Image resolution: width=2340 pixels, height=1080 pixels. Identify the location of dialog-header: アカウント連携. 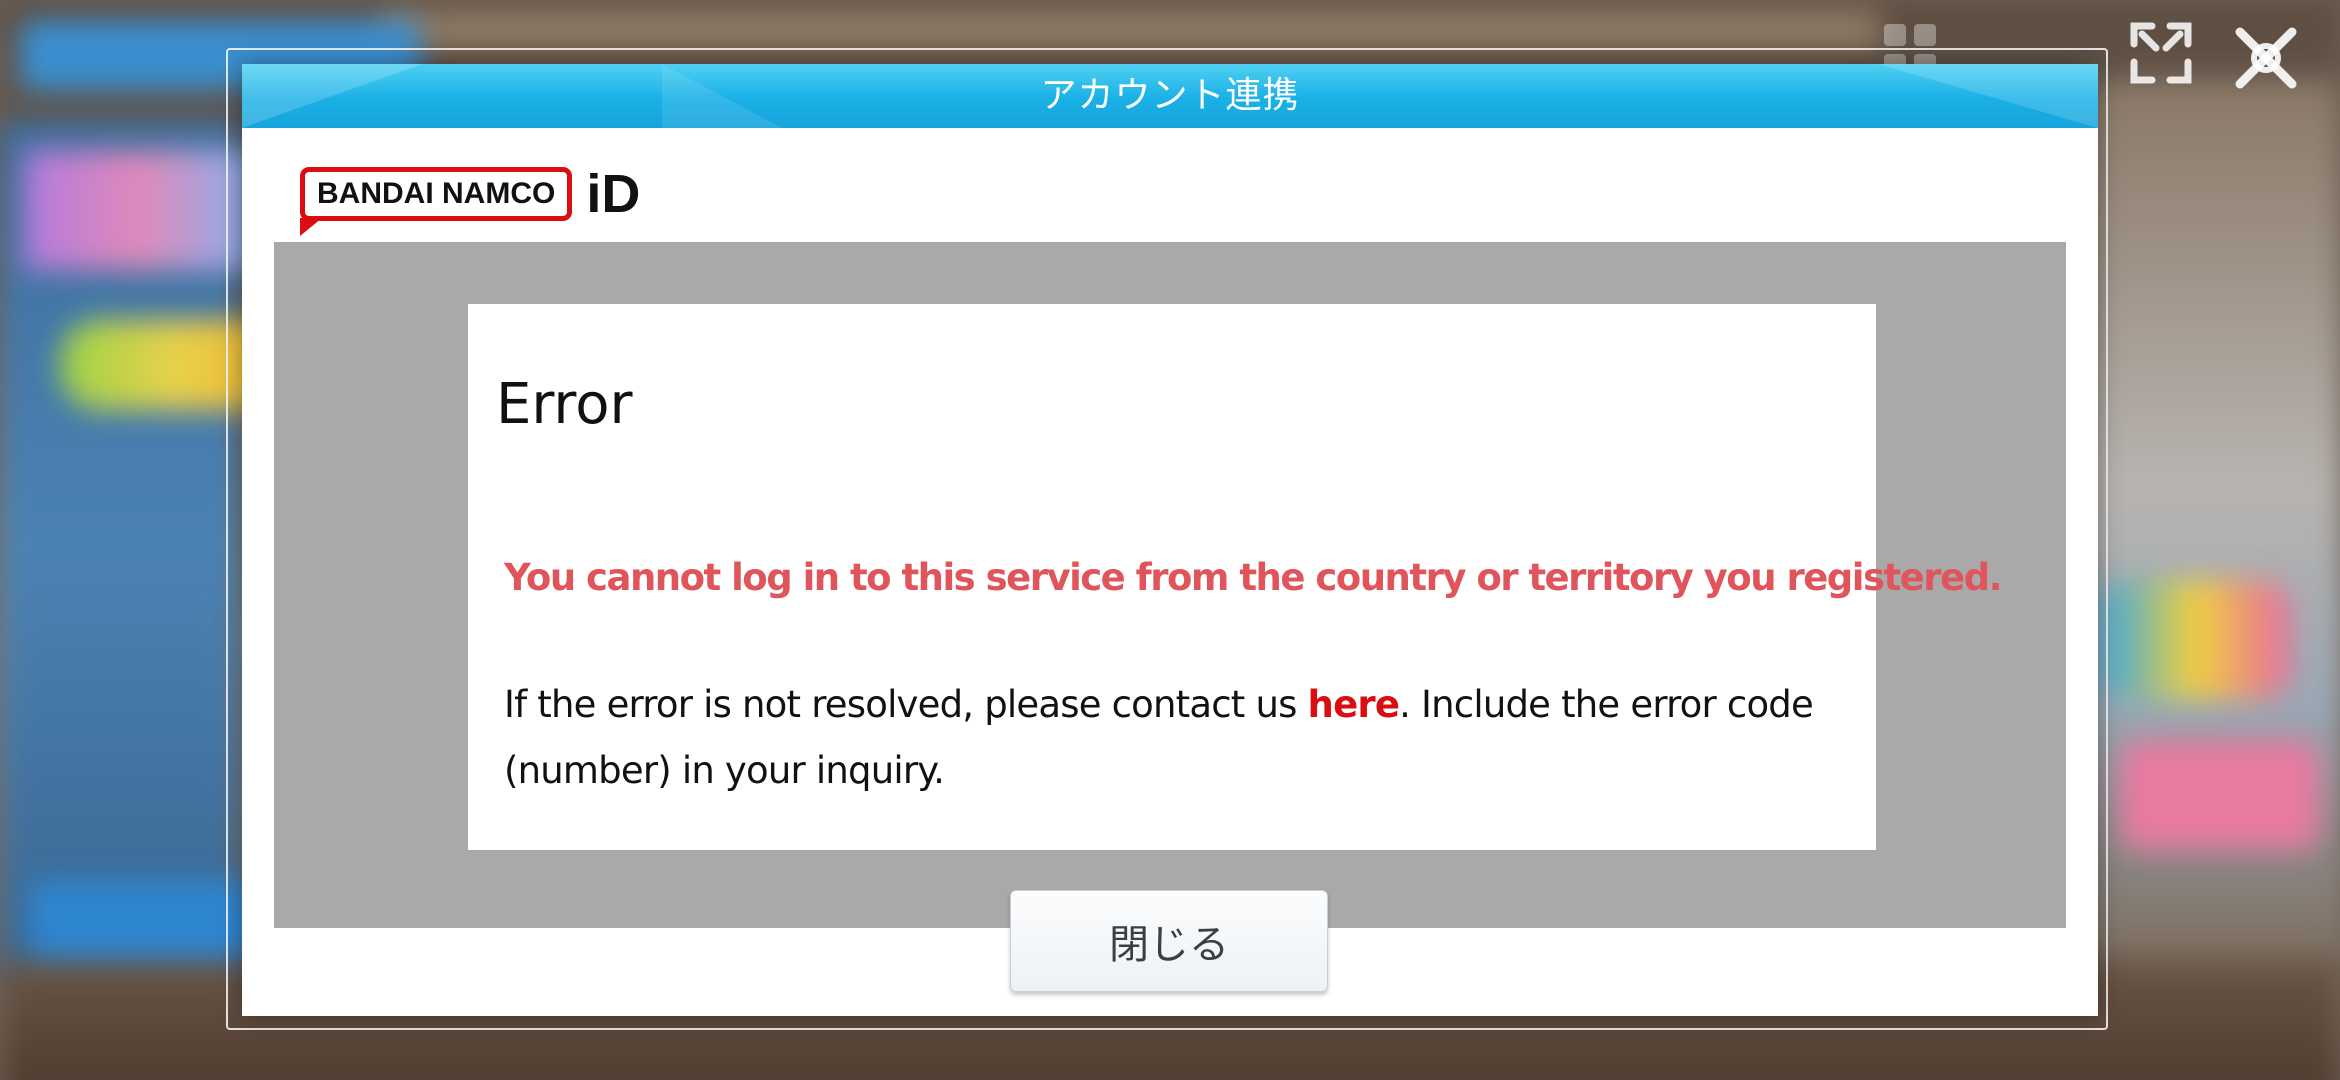
(1170, 96).